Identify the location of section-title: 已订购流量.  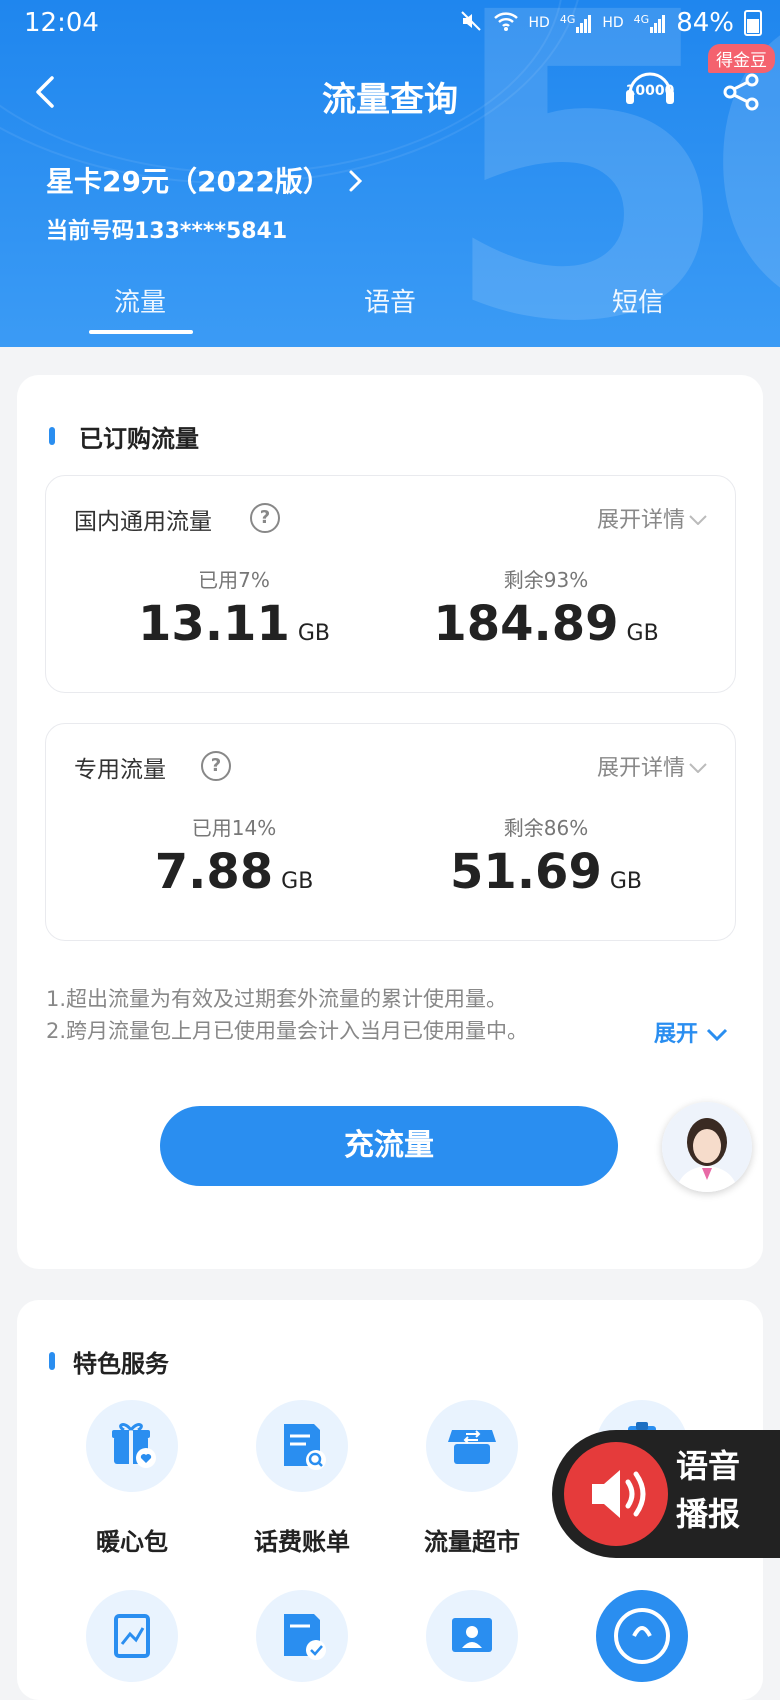
(139, 439).